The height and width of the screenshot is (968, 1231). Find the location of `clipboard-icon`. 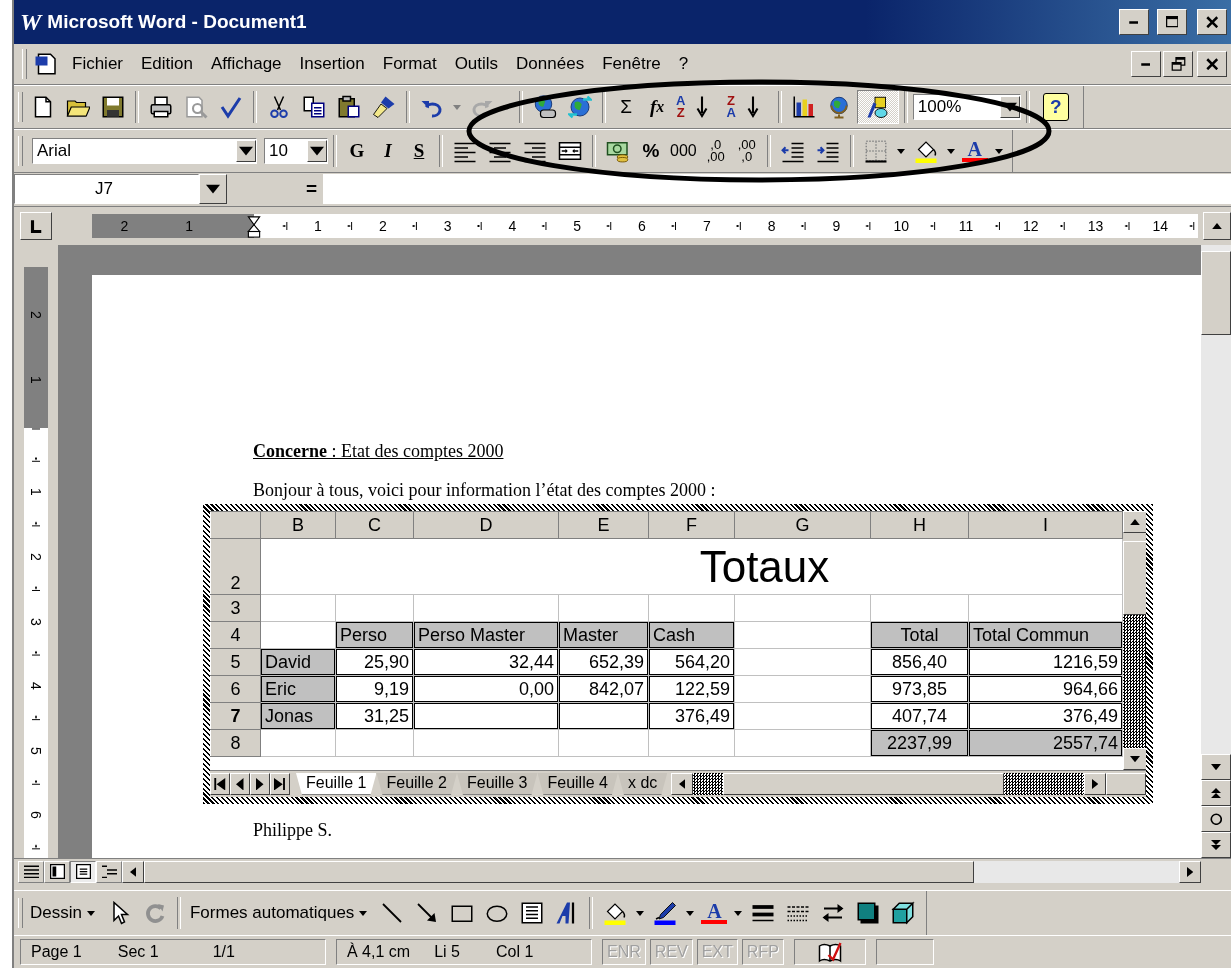

clipboard-icon is located at coordinates (349, 107).